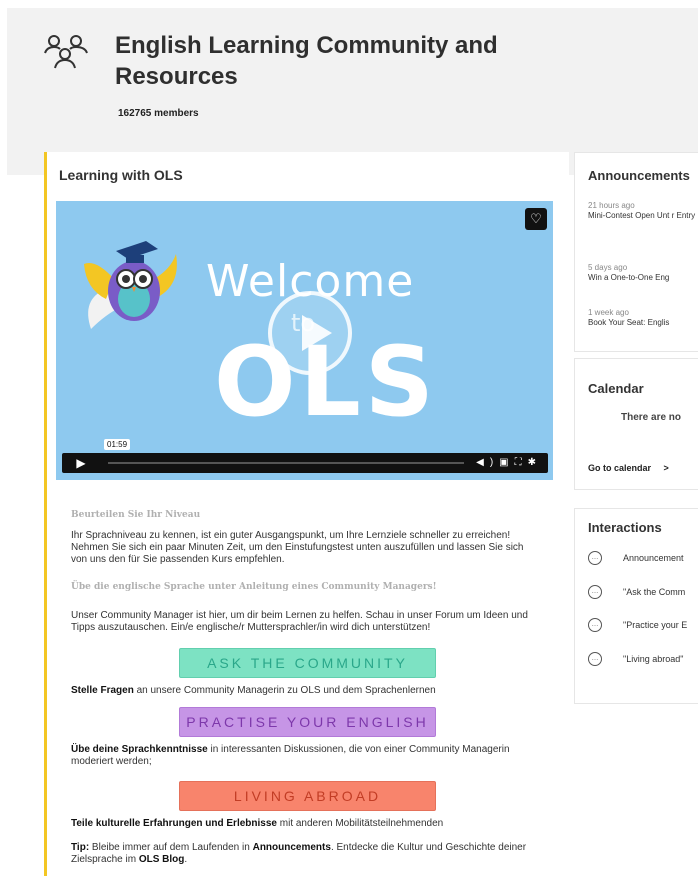 The width and height of the screenshot is (698, 876). What do you see at coordinates (651, 417) in the screenshot?
I see `calendar-empty-text: There are no` at bounding box center [651, 417].